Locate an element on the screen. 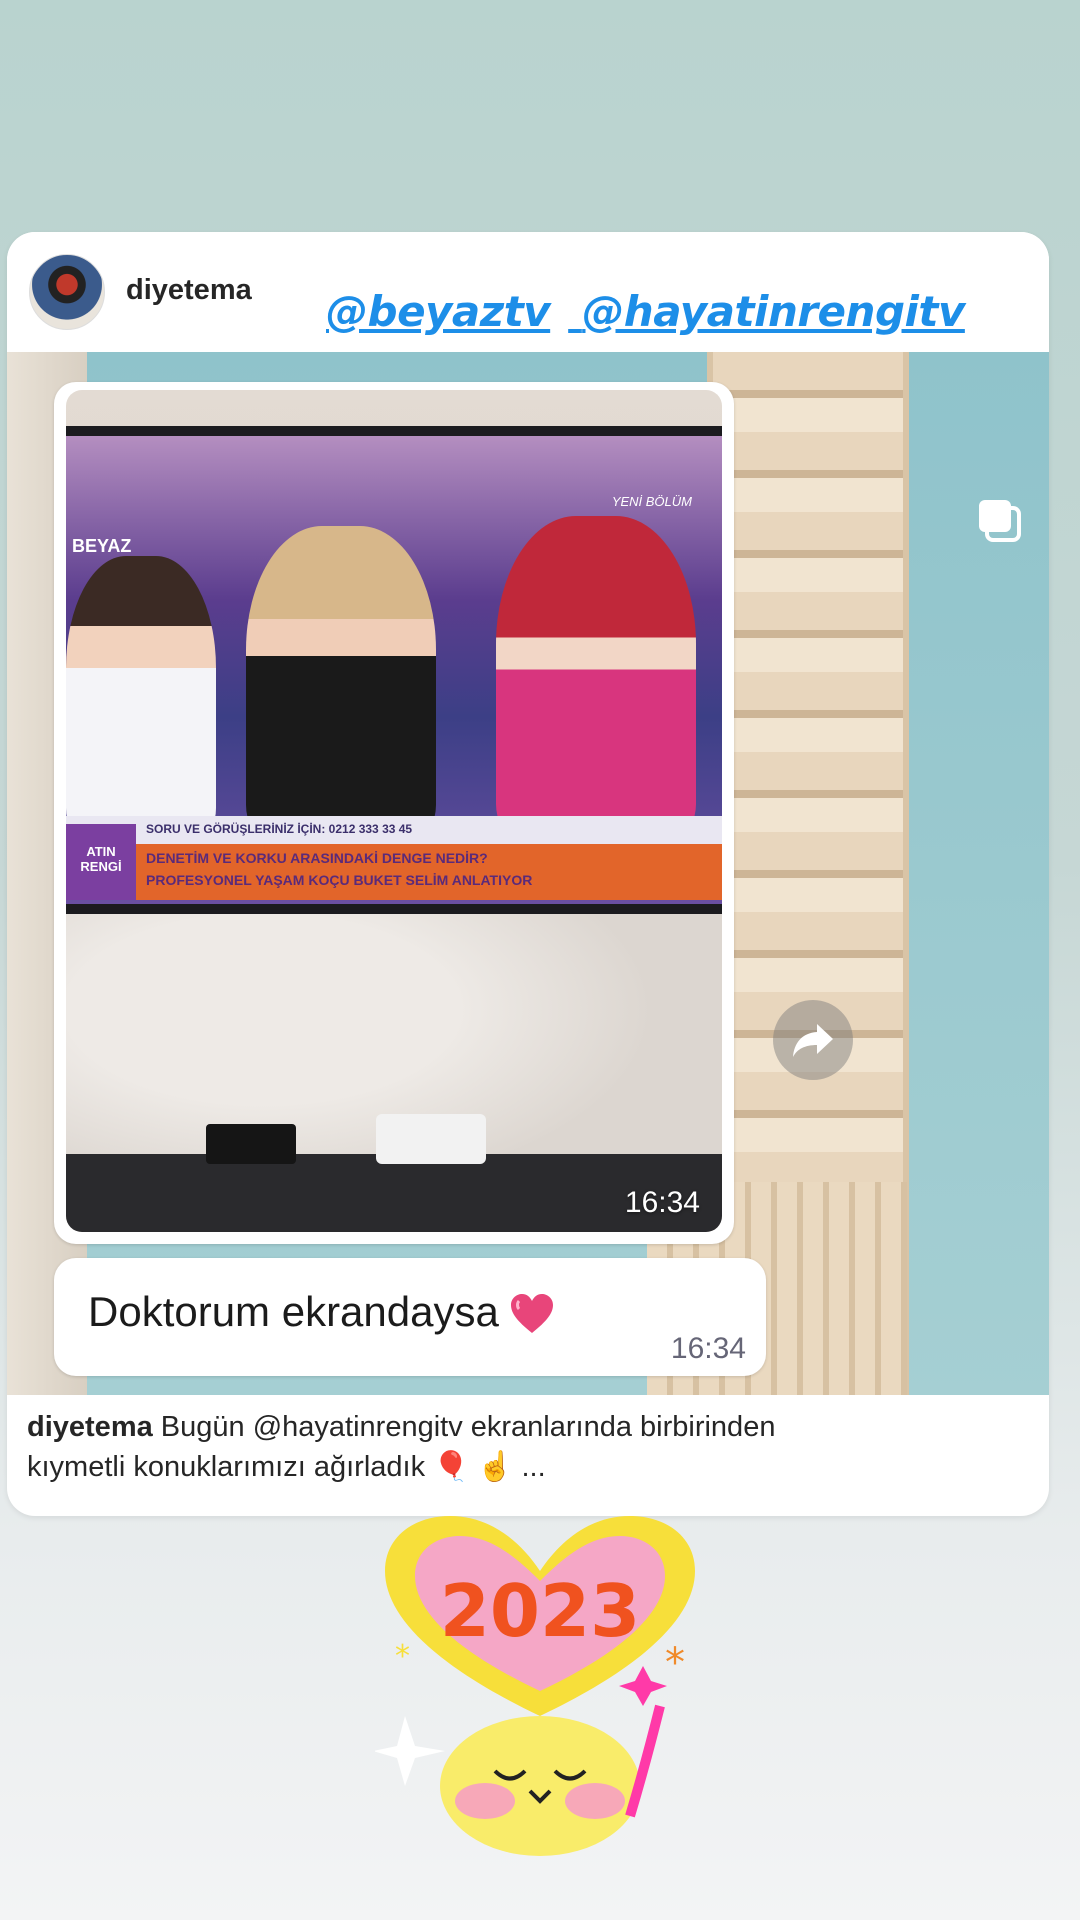 This screenshot has width=1080, height=1920. mention-hayatinrengitv: @hayatinrengitv is located at coordinates (773, 311).